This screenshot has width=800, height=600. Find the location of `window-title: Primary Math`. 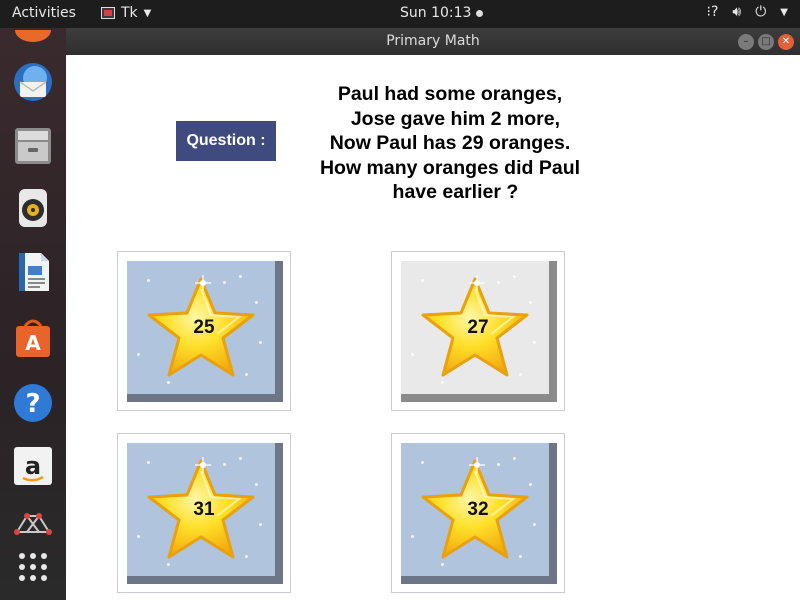

window-title: Primary Math is located at coordinates (433, 41).